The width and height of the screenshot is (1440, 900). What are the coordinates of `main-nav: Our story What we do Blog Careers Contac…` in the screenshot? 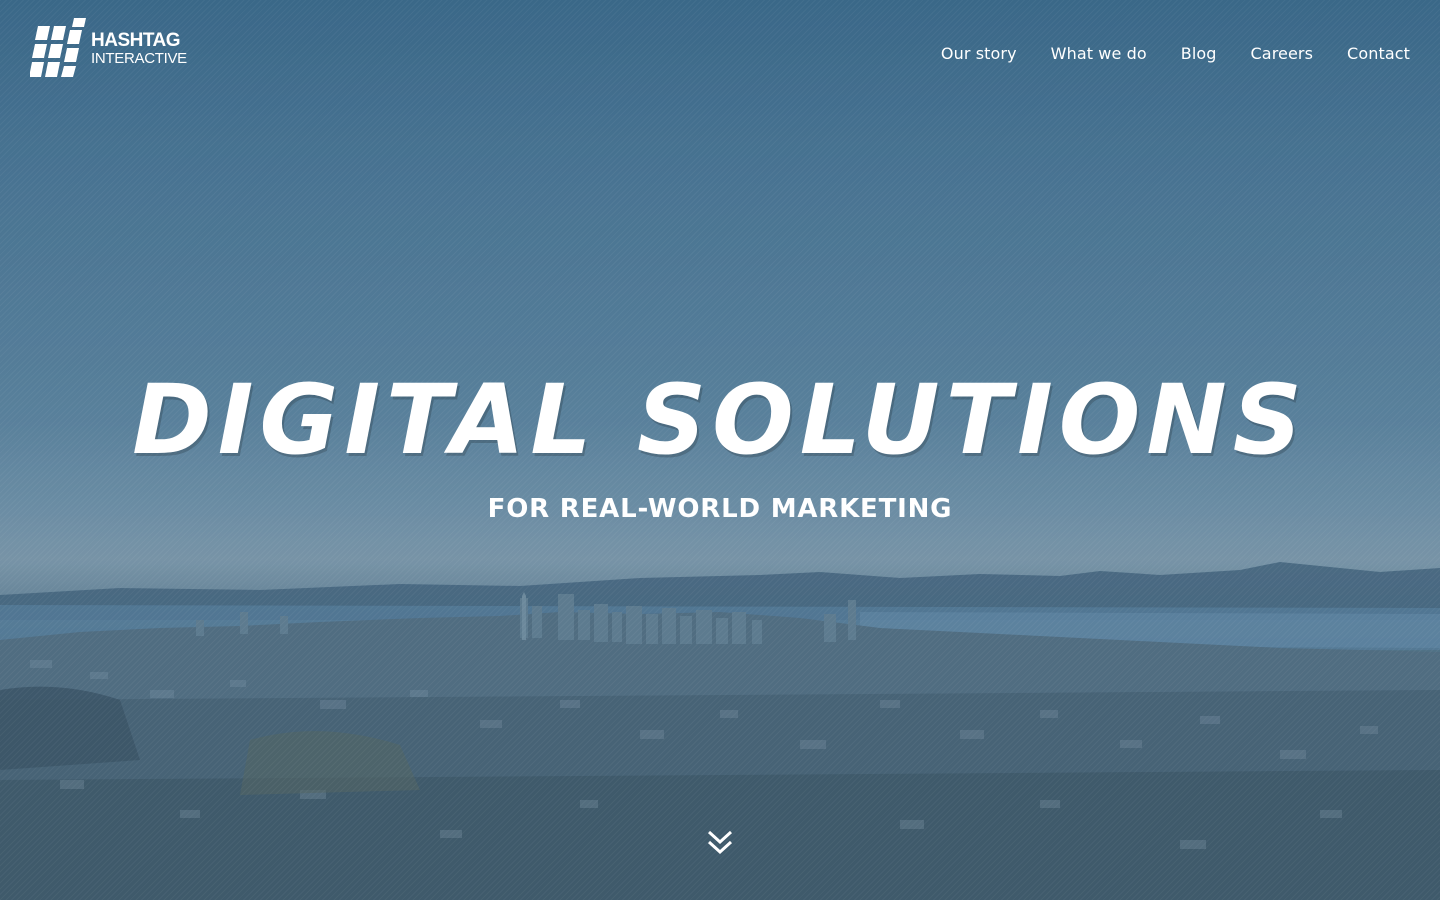 It's located at (1175, 54).